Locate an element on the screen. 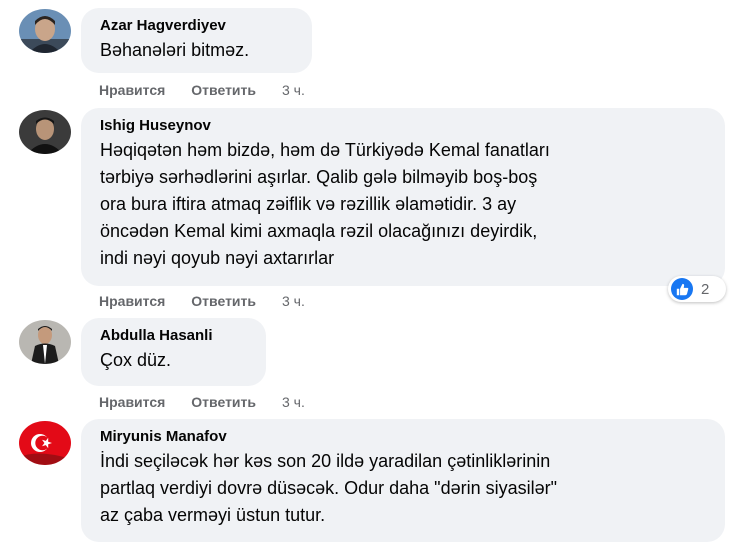 This screenshot has height=550, width=730. thumbs-up-icon is located at coordinates (682, 289).